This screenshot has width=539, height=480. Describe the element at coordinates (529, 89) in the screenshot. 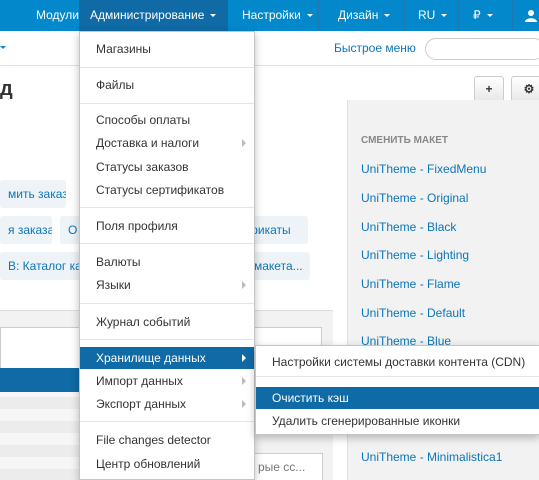

I see `gear-icon: ⚙` at that location.